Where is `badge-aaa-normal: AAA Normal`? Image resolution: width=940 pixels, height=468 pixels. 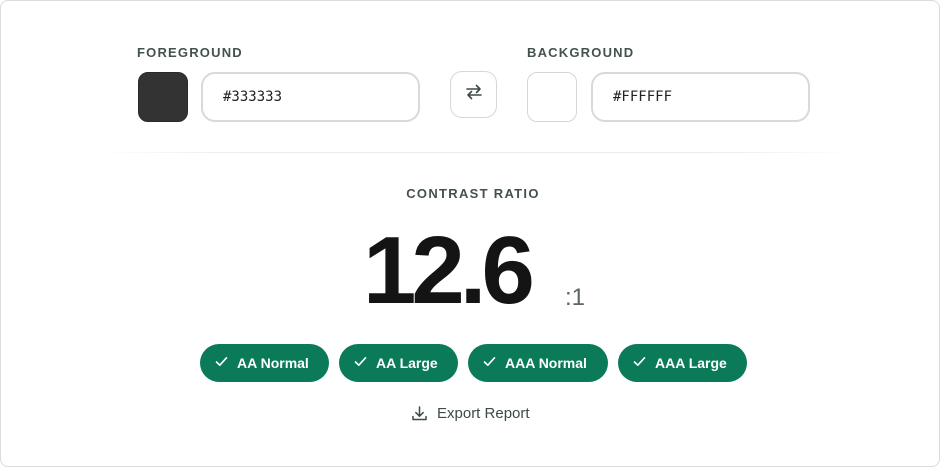
badge-aaa-normal: AAA Normal is located at coordinates (538, 363).